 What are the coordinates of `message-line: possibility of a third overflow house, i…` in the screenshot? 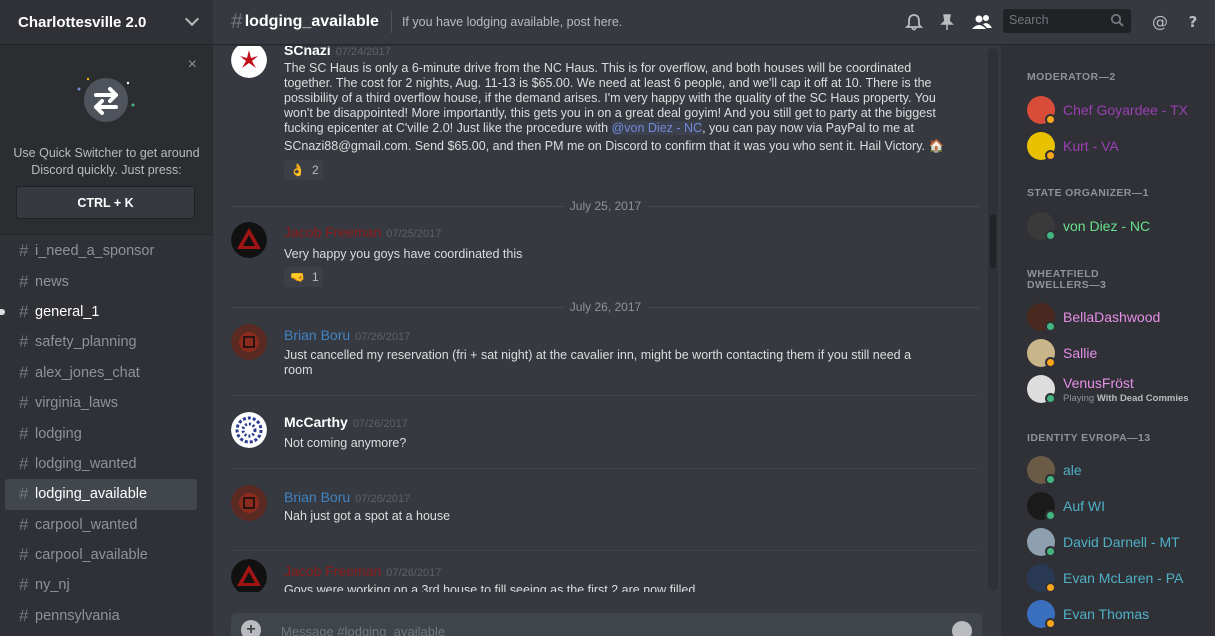 It's located at (610, 98).